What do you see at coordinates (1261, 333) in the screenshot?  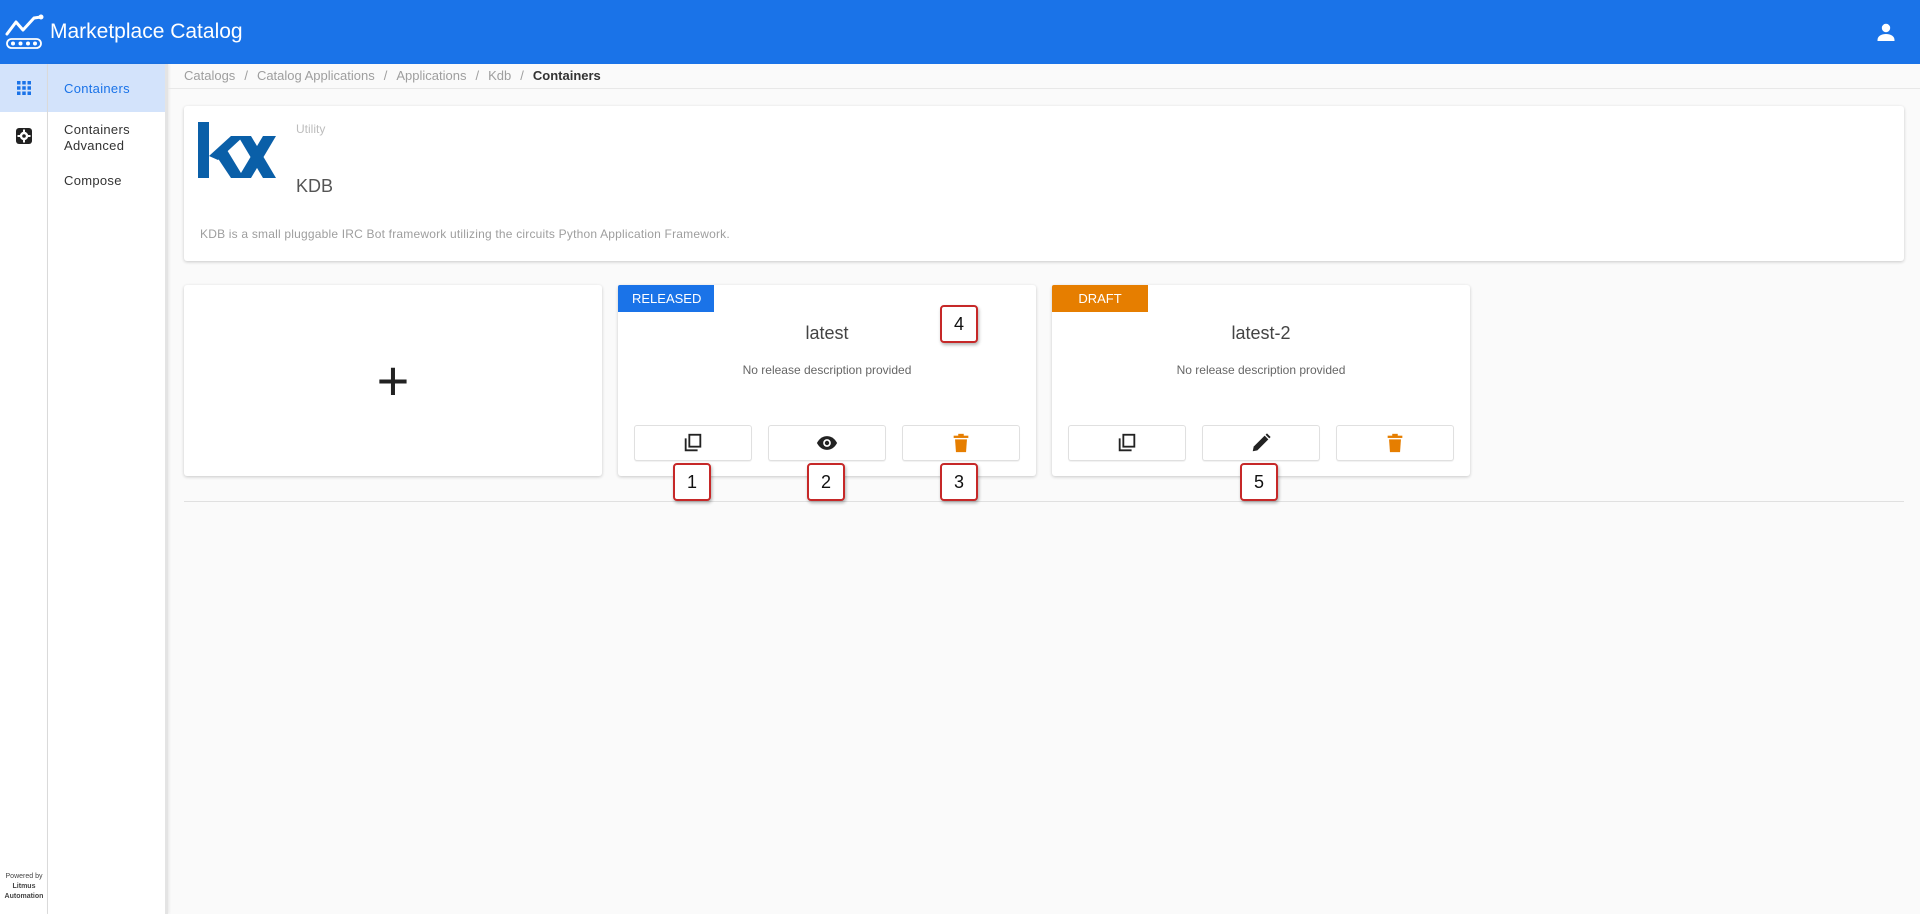 I see `release-version: latest-2` at bounding box center [1261, 333].